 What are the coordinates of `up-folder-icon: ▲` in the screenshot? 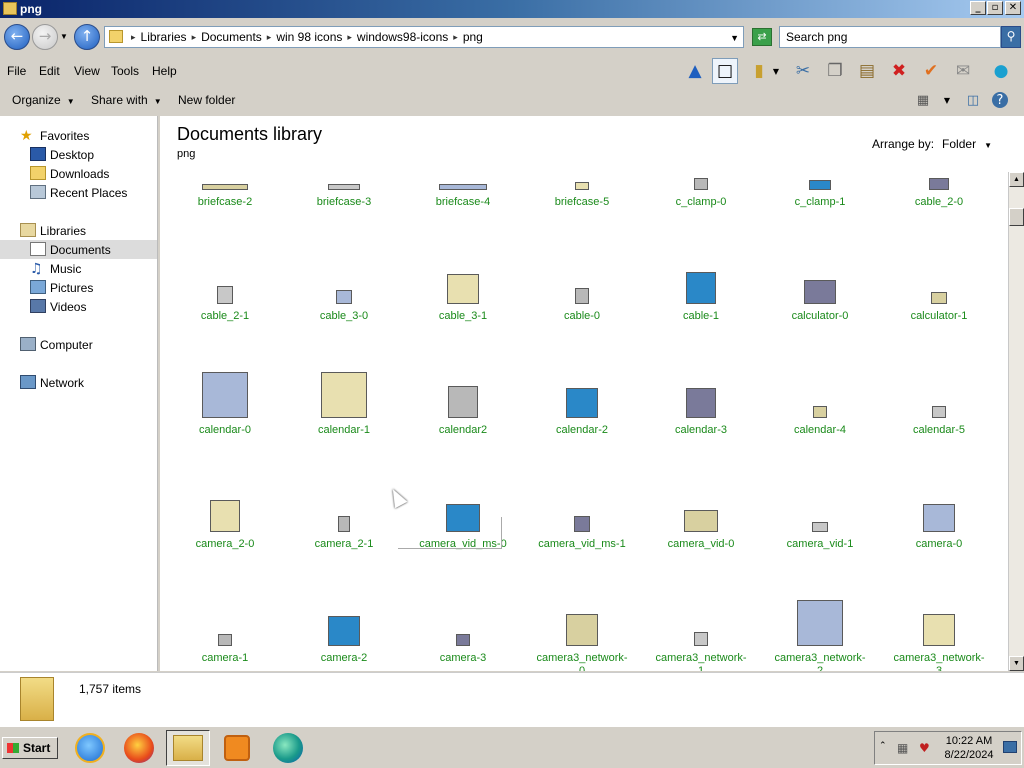 It's located at (695, 71).